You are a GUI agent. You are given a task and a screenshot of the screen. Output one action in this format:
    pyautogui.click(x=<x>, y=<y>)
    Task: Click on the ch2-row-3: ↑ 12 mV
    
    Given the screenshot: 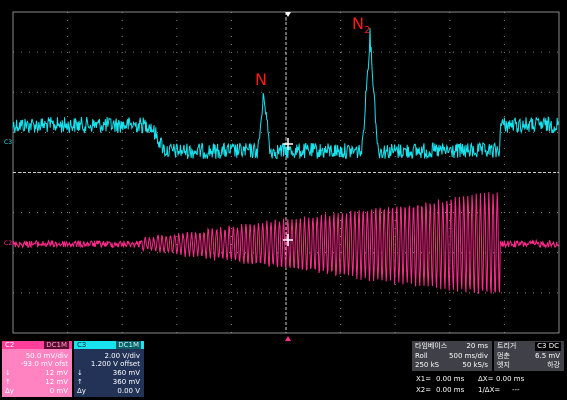 What is the action you would take?
    pyautogui.click(x=36, y=382)
    